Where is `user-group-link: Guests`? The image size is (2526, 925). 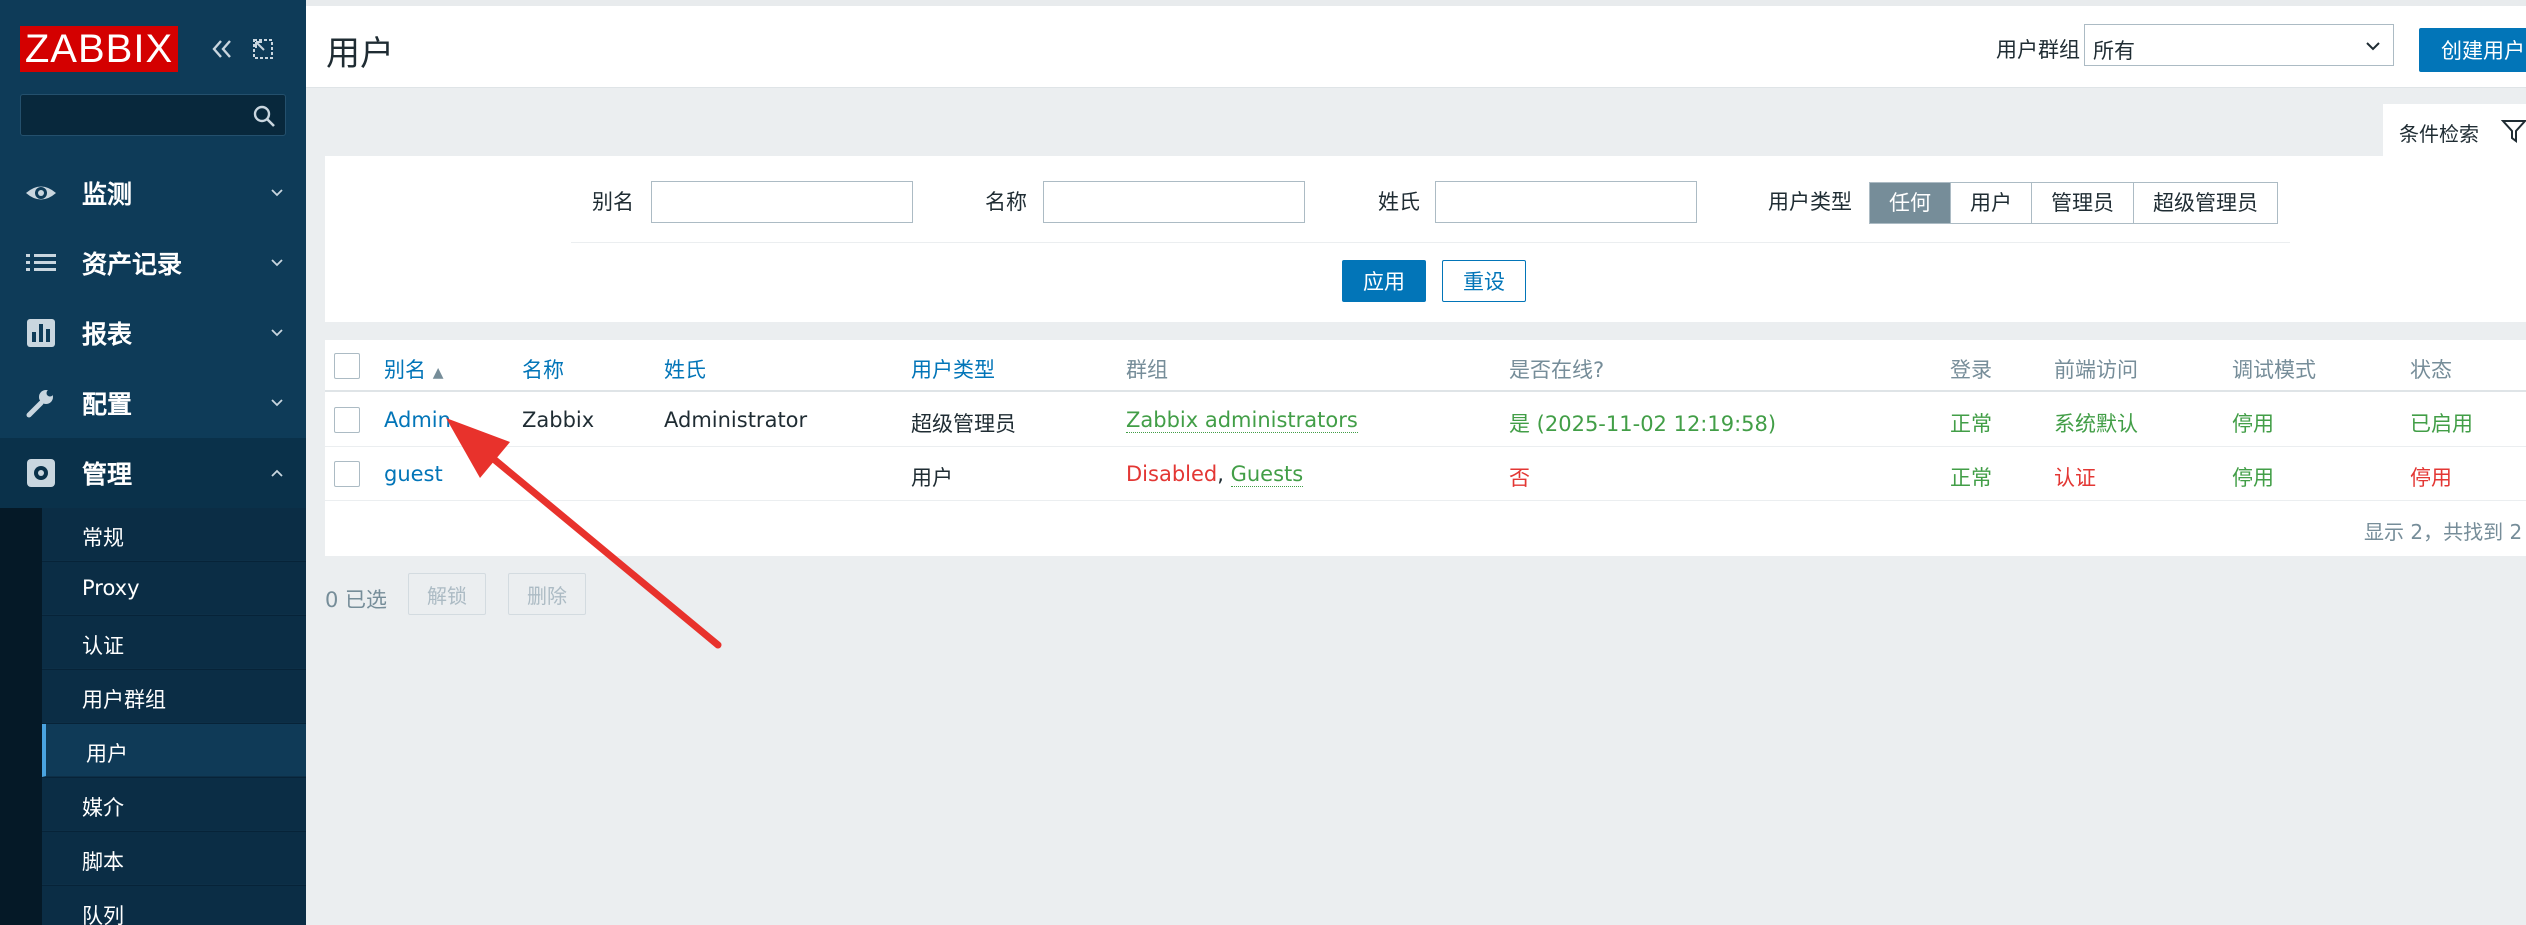 user-group-link: Guests is located at coordinates (1267, 474).